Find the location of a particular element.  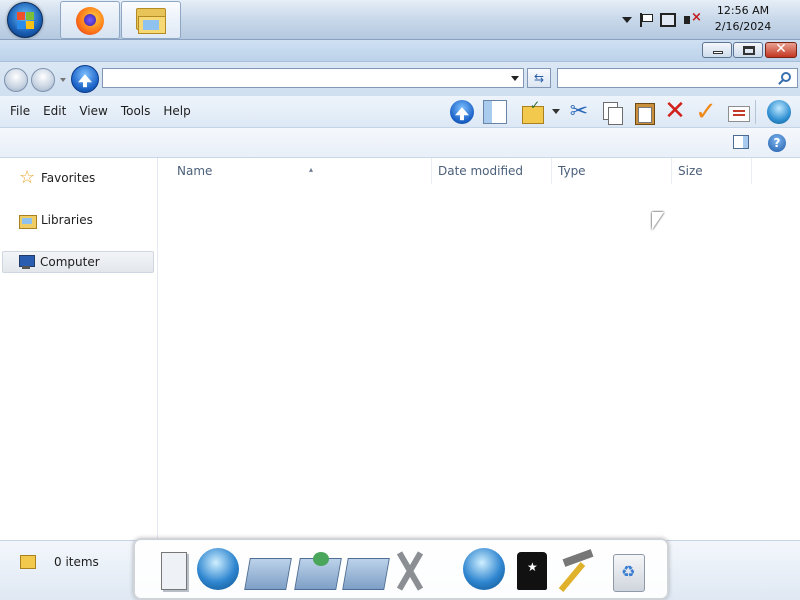

menu: File Edit View Tools Help is located at coordinates (101, 111).